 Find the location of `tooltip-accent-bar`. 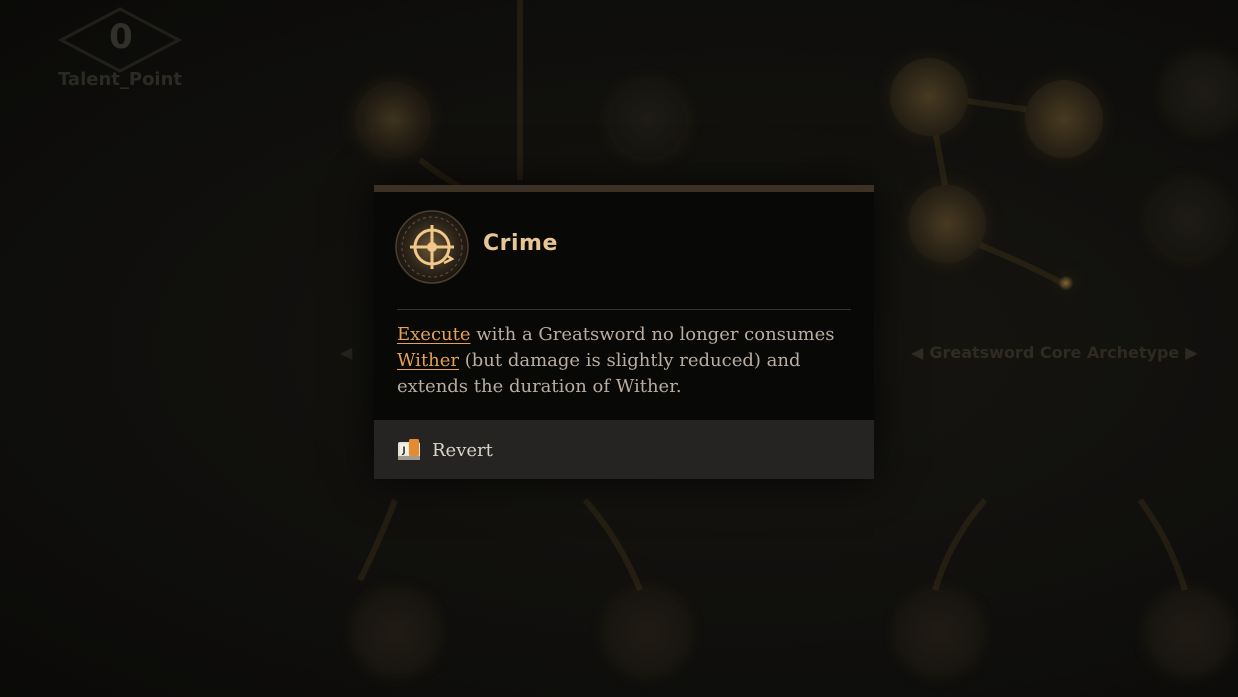

tooltip-accent-bar is located at coordinates (624, 188).